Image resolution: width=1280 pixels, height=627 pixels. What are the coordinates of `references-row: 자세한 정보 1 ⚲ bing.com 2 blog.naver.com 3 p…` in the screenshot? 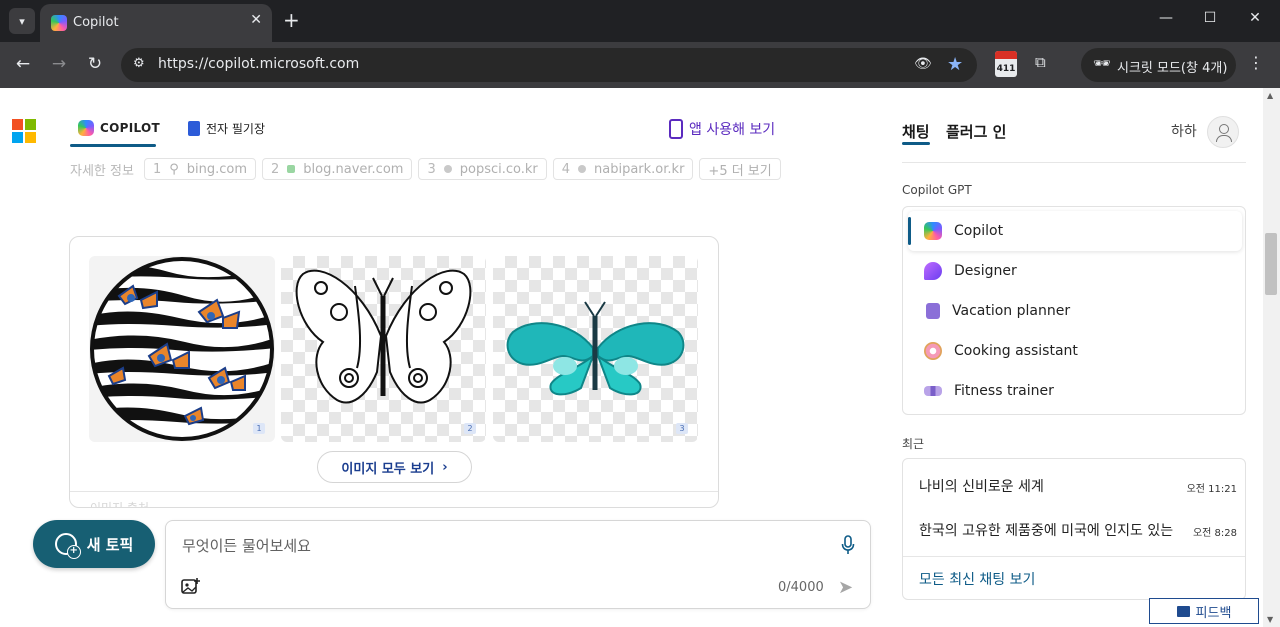 It's located at (425, 169).